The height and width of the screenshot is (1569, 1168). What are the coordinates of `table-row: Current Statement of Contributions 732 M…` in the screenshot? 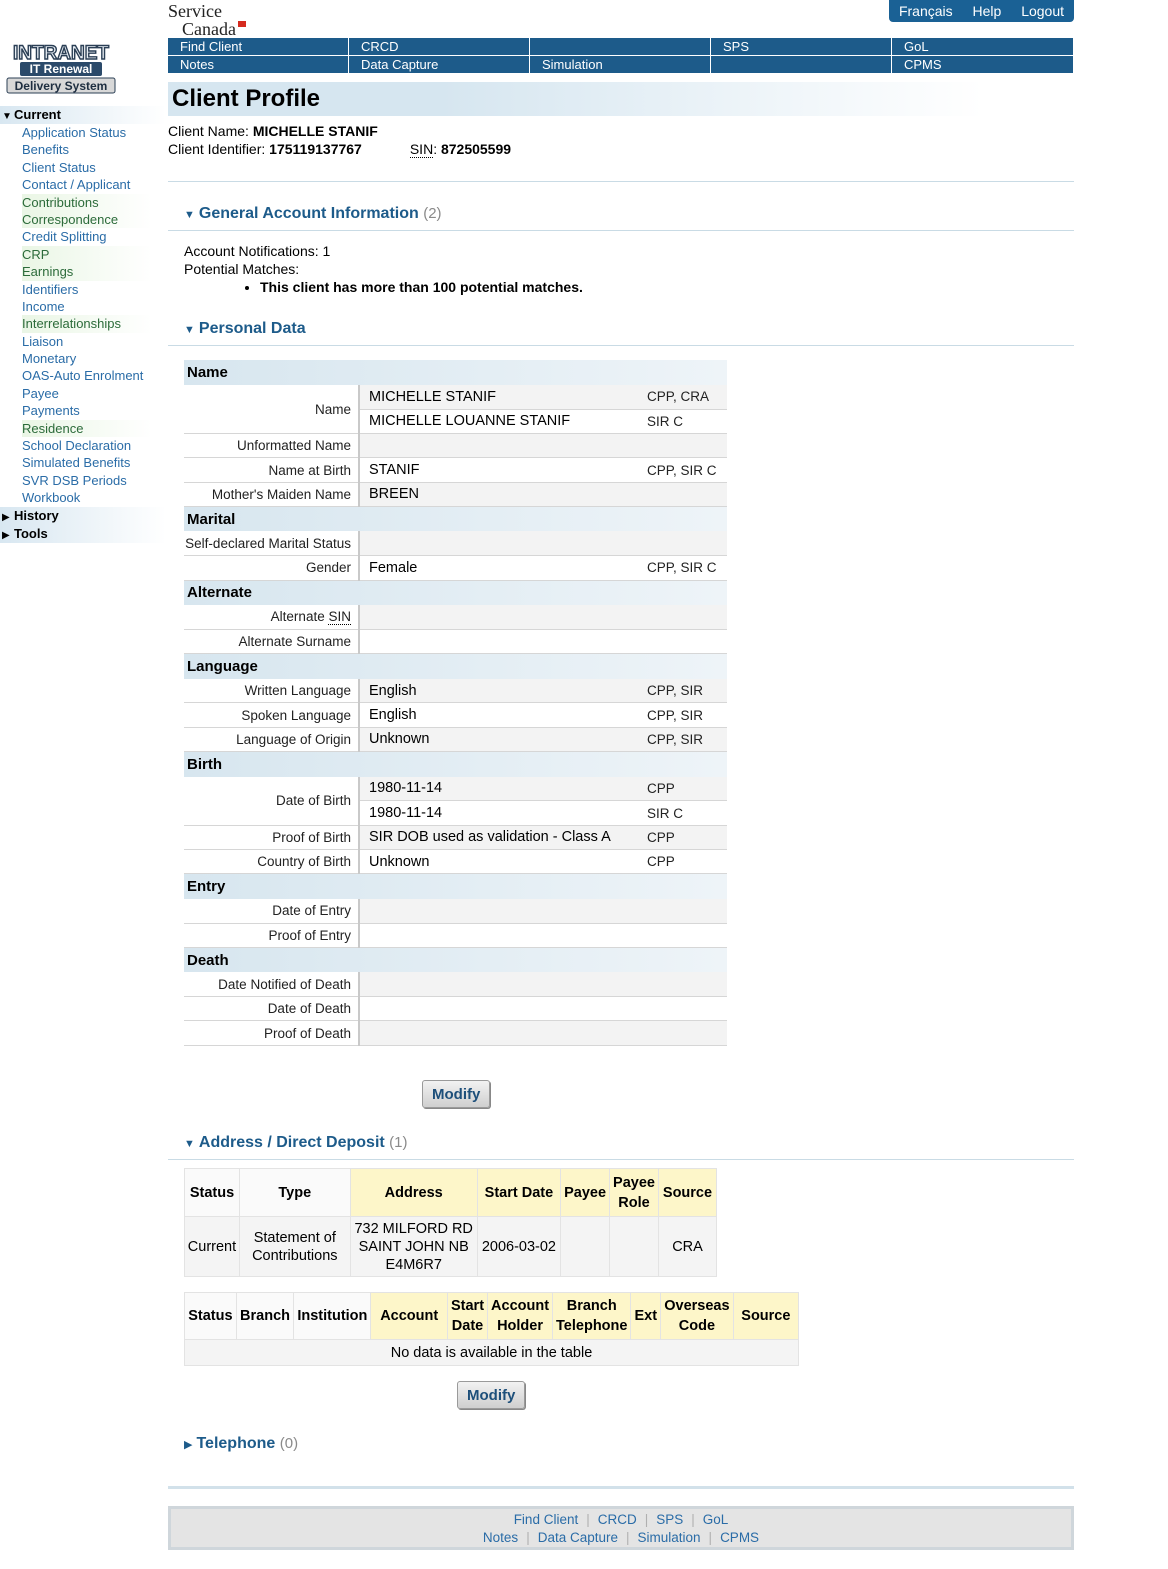 It's located at (450, 1246).